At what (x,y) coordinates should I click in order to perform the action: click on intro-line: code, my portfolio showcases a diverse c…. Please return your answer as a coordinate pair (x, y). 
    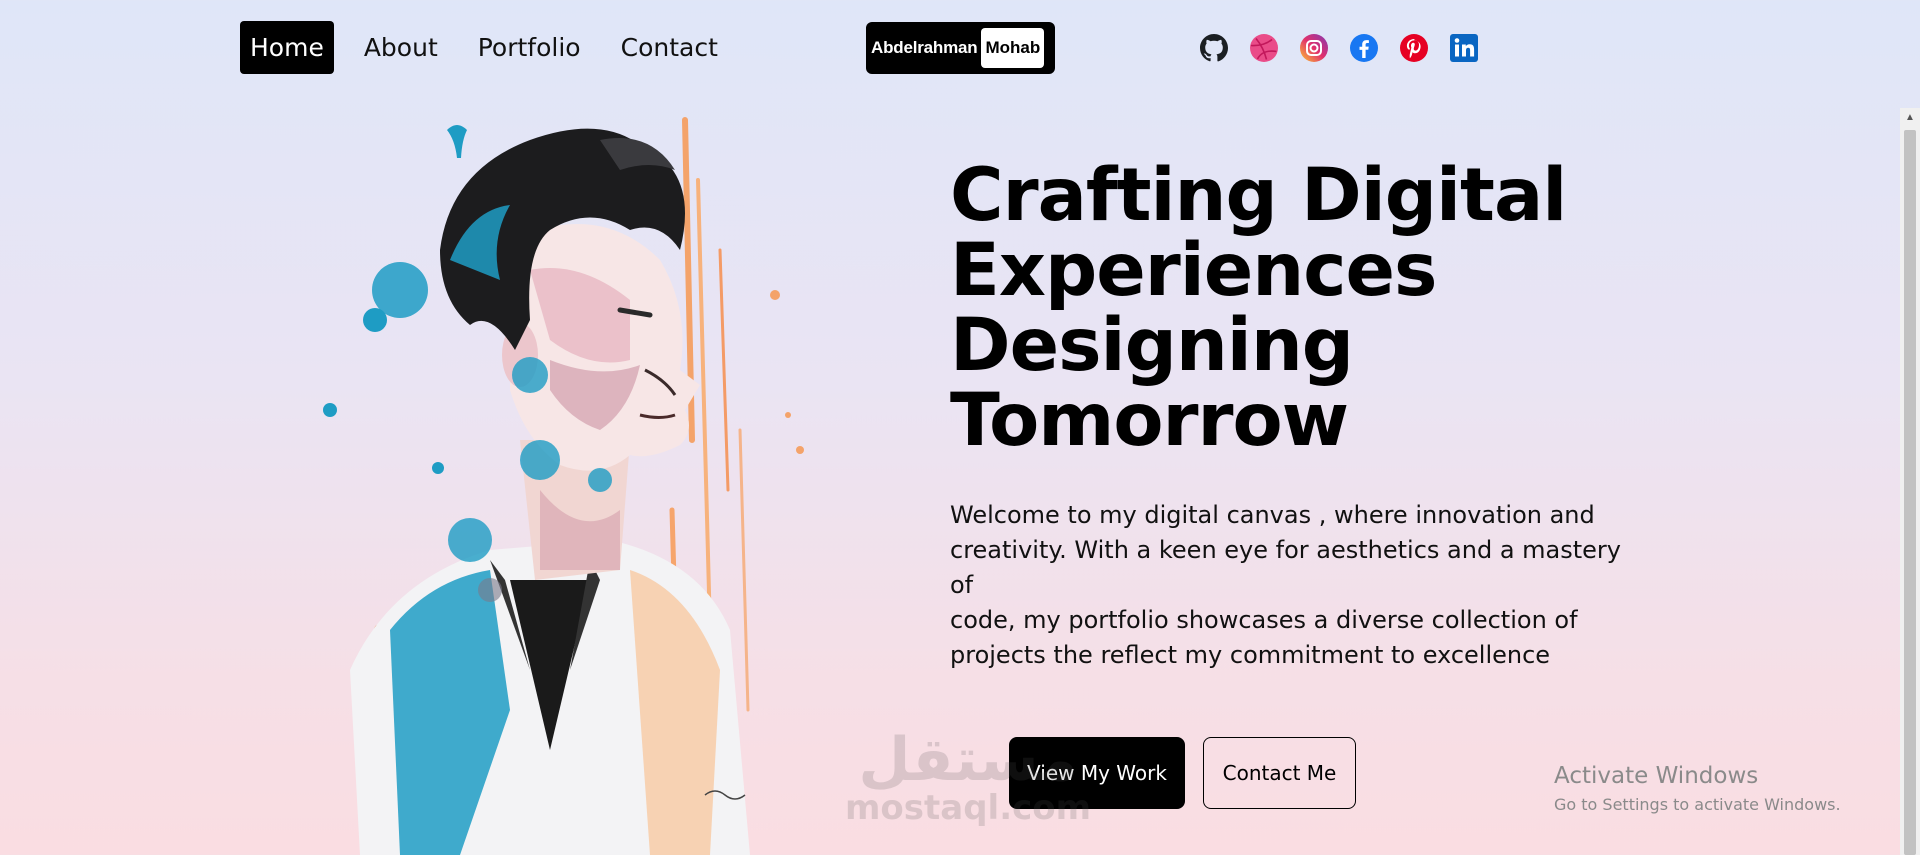
    Looking at the image, I should click on (1264, 620).